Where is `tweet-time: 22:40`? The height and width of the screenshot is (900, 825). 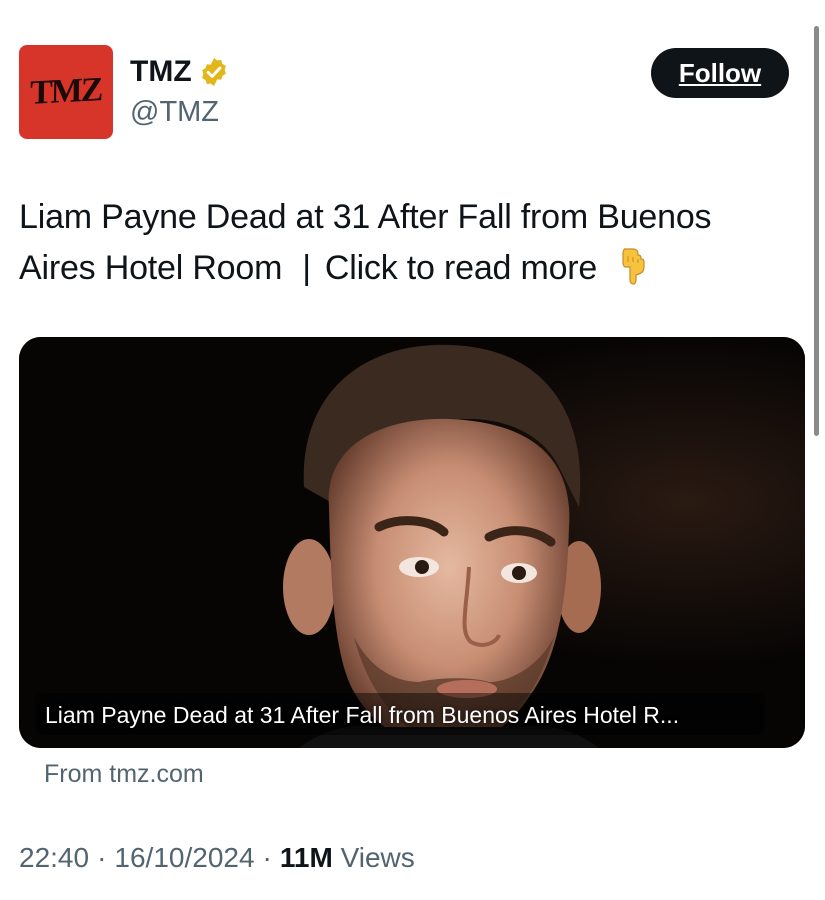
tweet-time: 22:40 is located at coordinates (54, 857).